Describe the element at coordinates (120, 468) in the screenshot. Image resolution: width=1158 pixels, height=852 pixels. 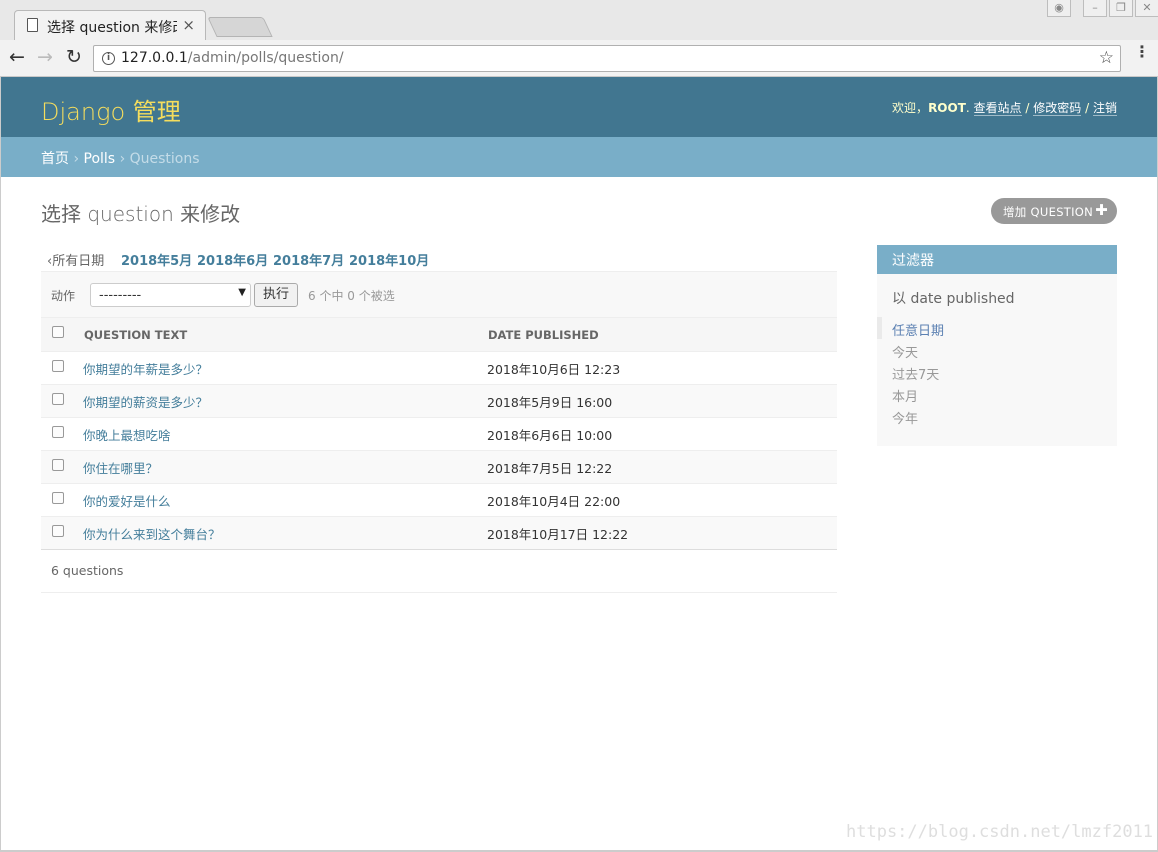
I see `question-link: 你住在哪里？` at that location.